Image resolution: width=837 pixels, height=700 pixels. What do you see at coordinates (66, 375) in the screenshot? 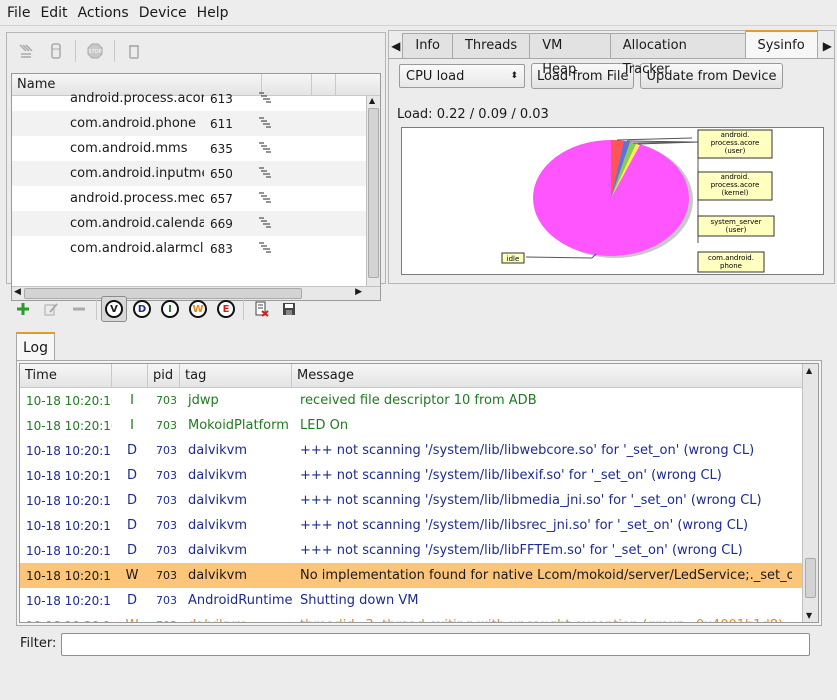
I see `column-time: Time` at bounding box center [66, 375].